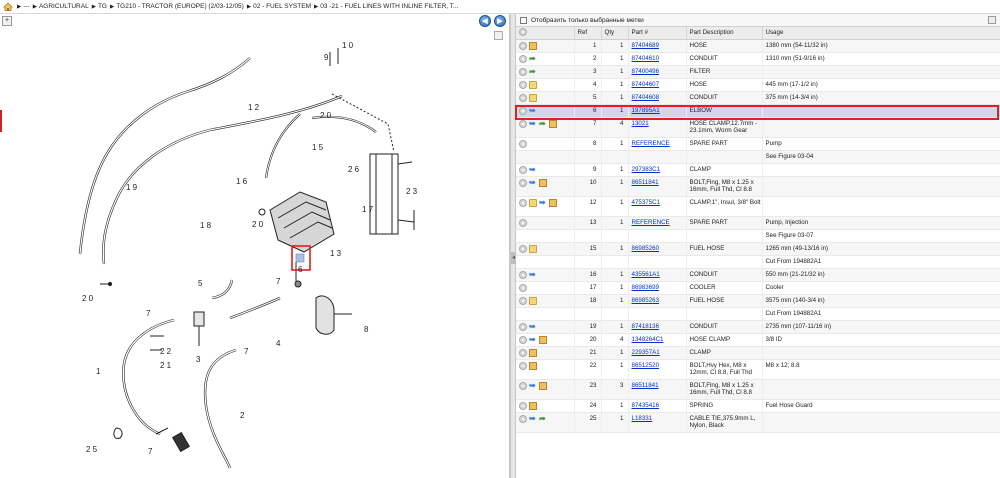 Image resolution: width=1000 pixels, height=478 pixels. What do you see at coordinates (646, 97) in the screenshot?
I see `part-number-link: 87404608` at bounding box center [646, 97].